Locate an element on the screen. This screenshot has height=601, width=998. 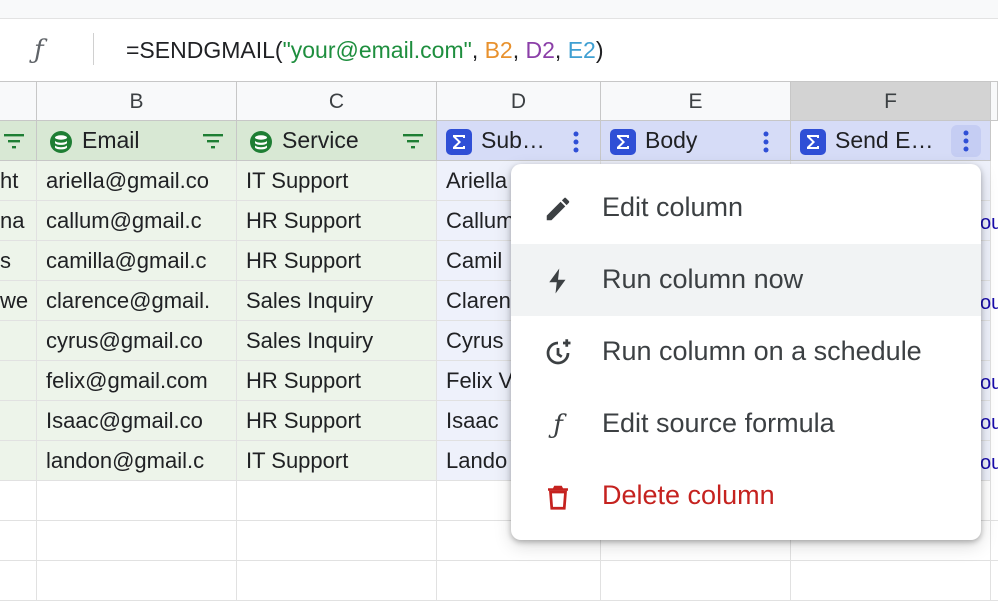
header-cell-service: Service is located at coordinates (337, 141).